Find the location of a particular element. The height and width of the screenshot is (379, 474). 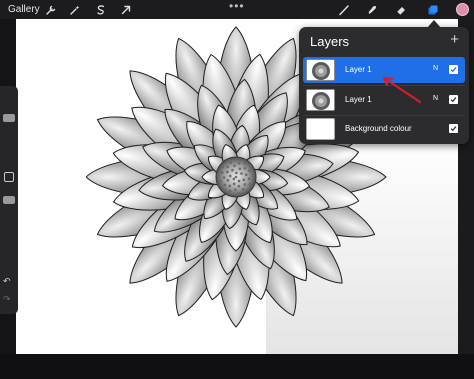

eraser-icon is located at coordinates (400, 9).